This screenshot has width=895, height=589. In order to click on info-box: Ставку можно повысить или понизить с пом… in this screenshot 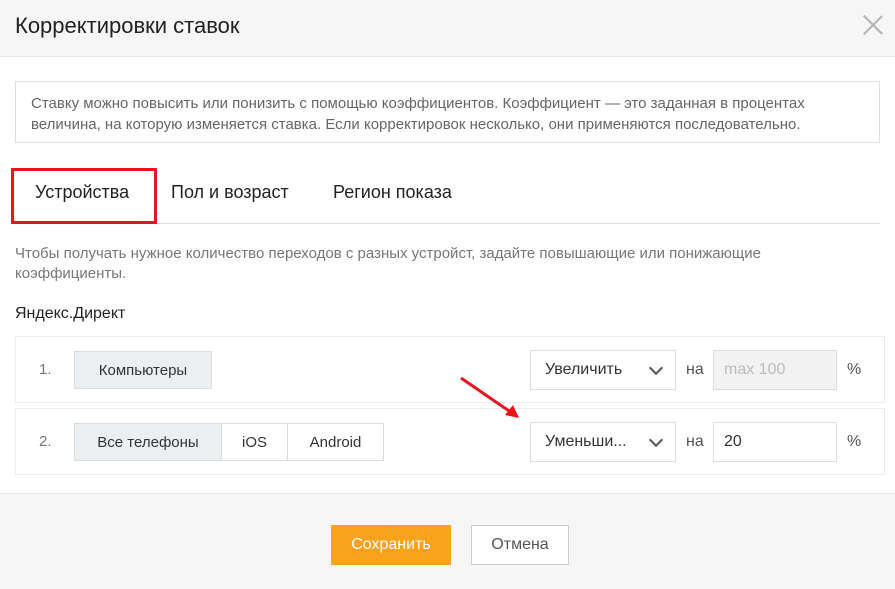, I will do `click(447, 112)`.